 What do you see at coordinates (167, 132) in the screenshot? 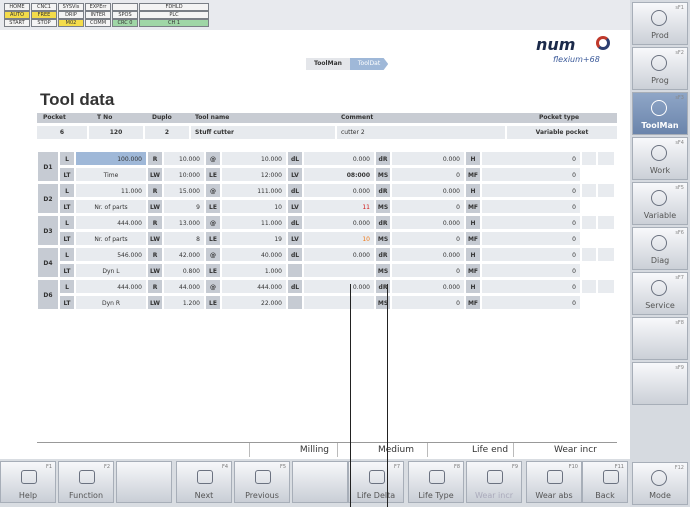
I see `duplo-value: 2` at bounding box center [167, 132].